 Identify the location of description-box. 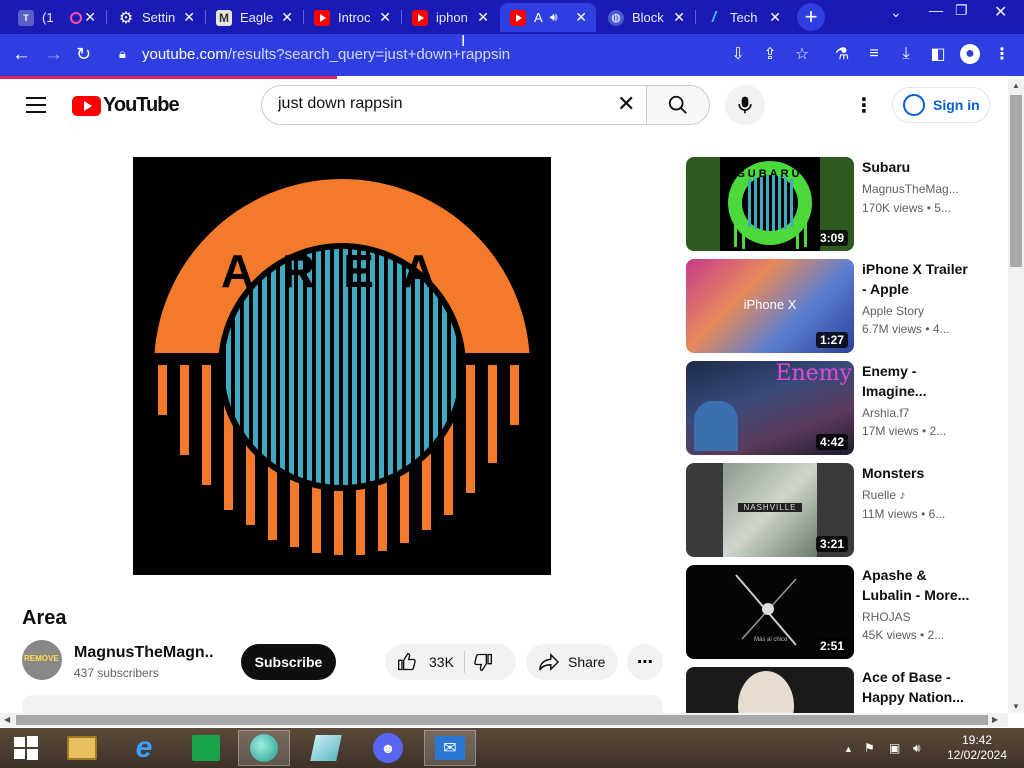
(342, 705).